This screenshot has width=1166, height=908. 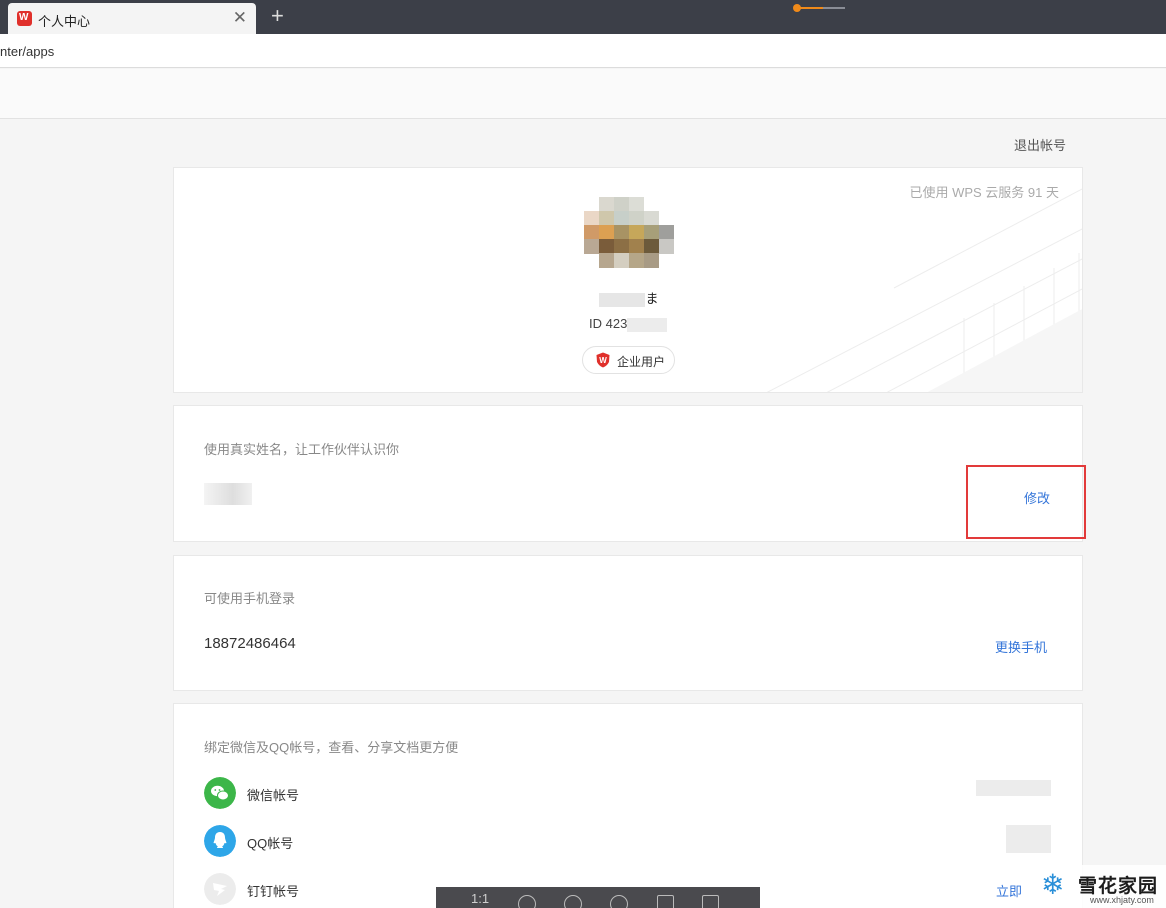 I want to click on site-watermark: ❄ 雪花家园 www.xhjaty.com, so click(x=1102, y=886).